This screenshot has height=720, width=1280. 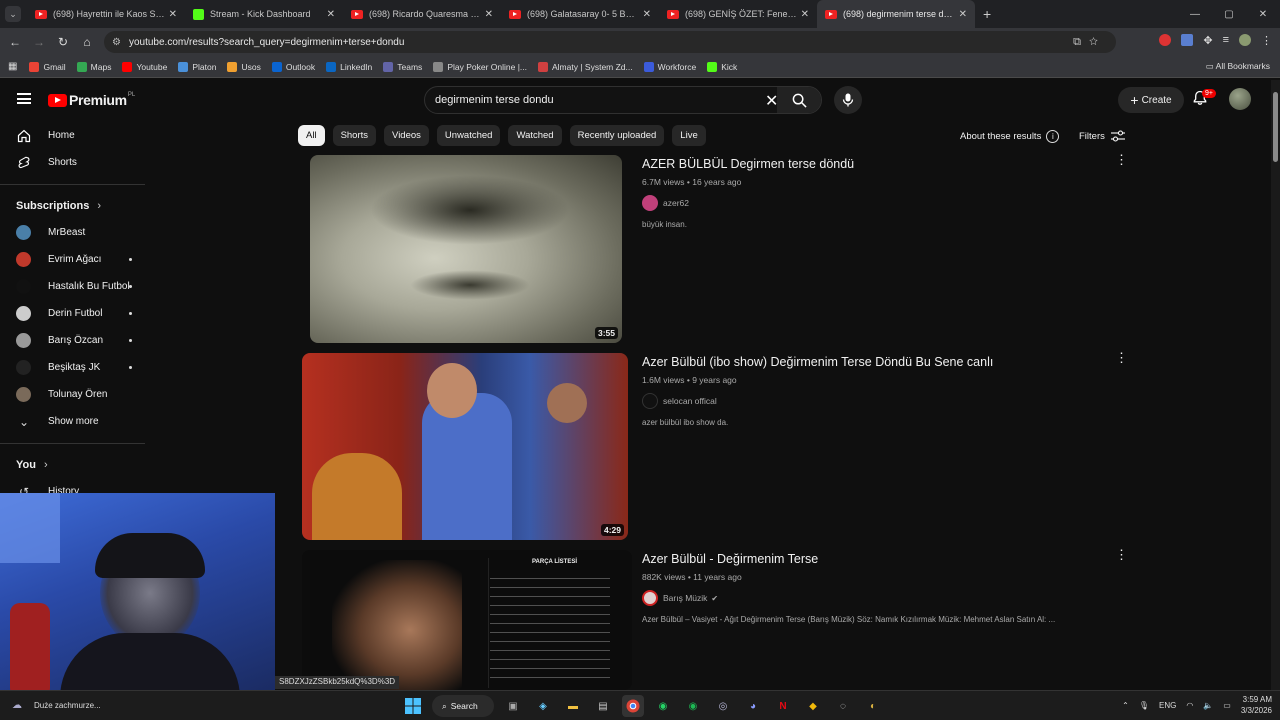 What do you see at coordinates (738, 14) in the screenshot?
I see `browser-tab: (698) GENİŞ ÖZET: Fenerbahçe ✕` at bounding box center [738, 14].